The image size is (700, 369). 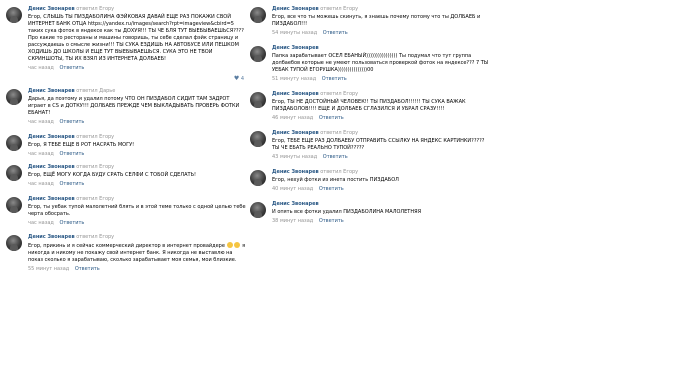 I want to click on comment-meta: 55 минут назад Ответить, so click(x=137, y=269).